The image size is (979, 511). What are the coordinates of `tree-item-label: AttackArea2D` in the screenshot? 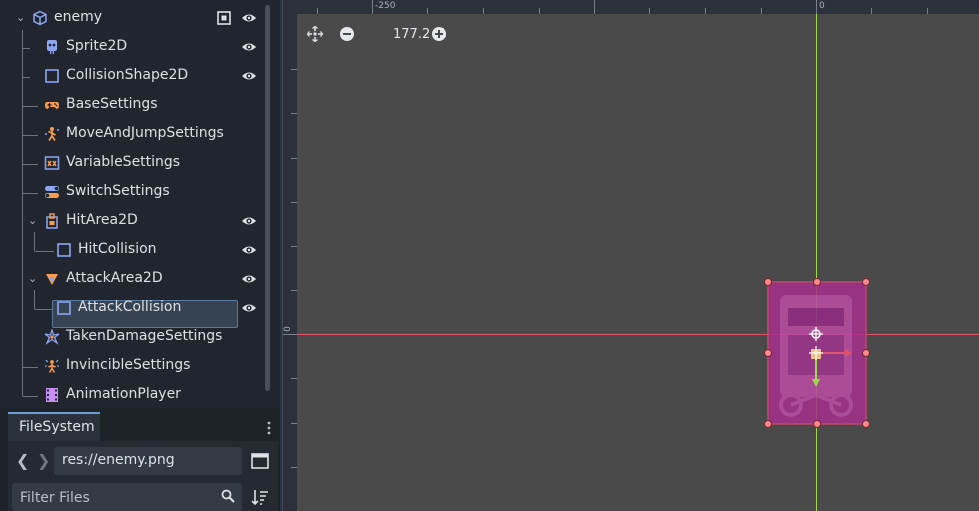 It's located at (114, 278).